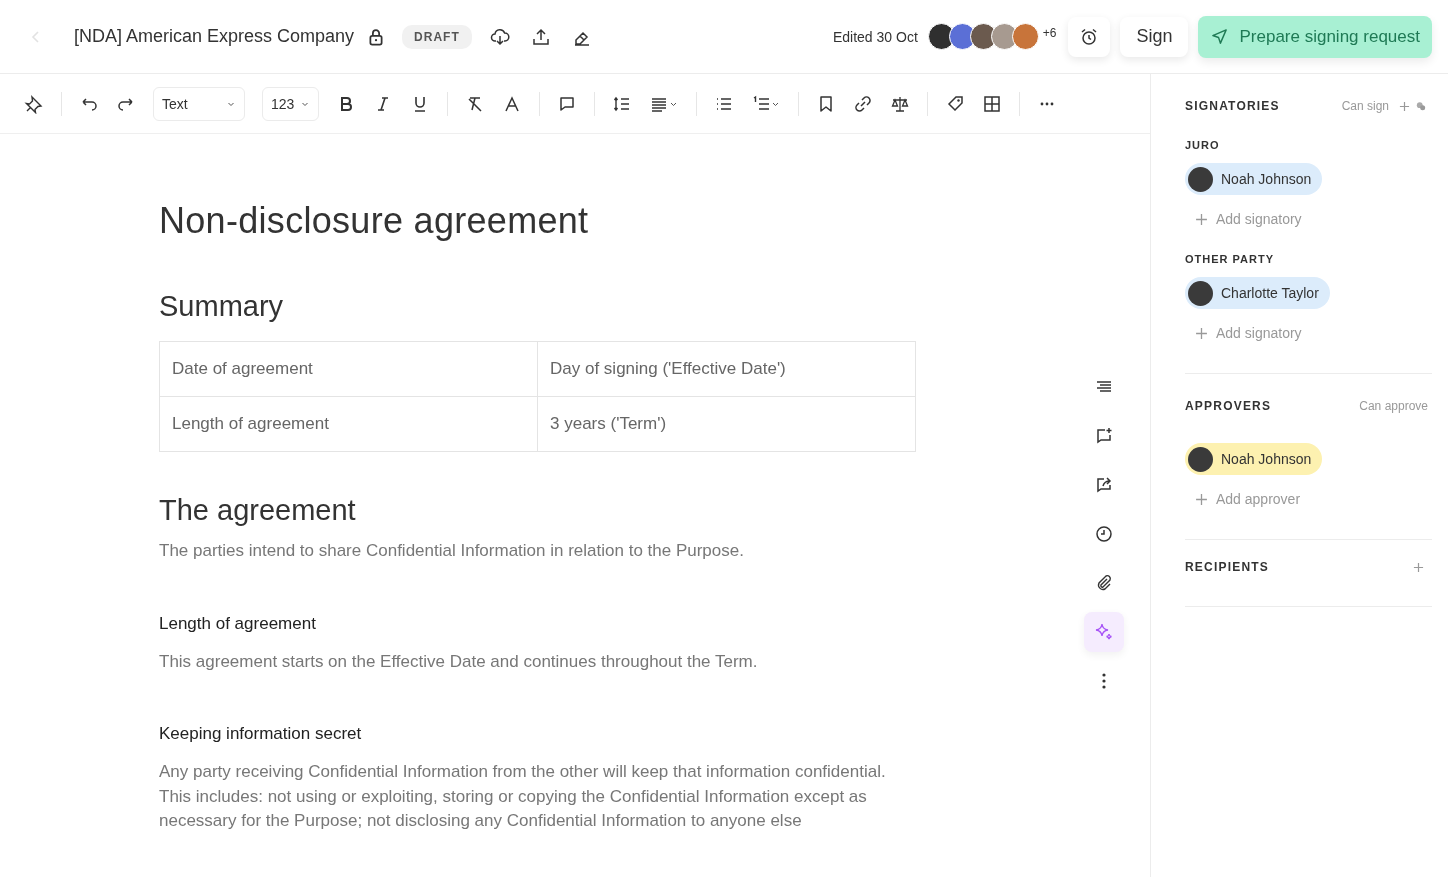  I want to click on section-hint: Can sign, so click(1365, 106).